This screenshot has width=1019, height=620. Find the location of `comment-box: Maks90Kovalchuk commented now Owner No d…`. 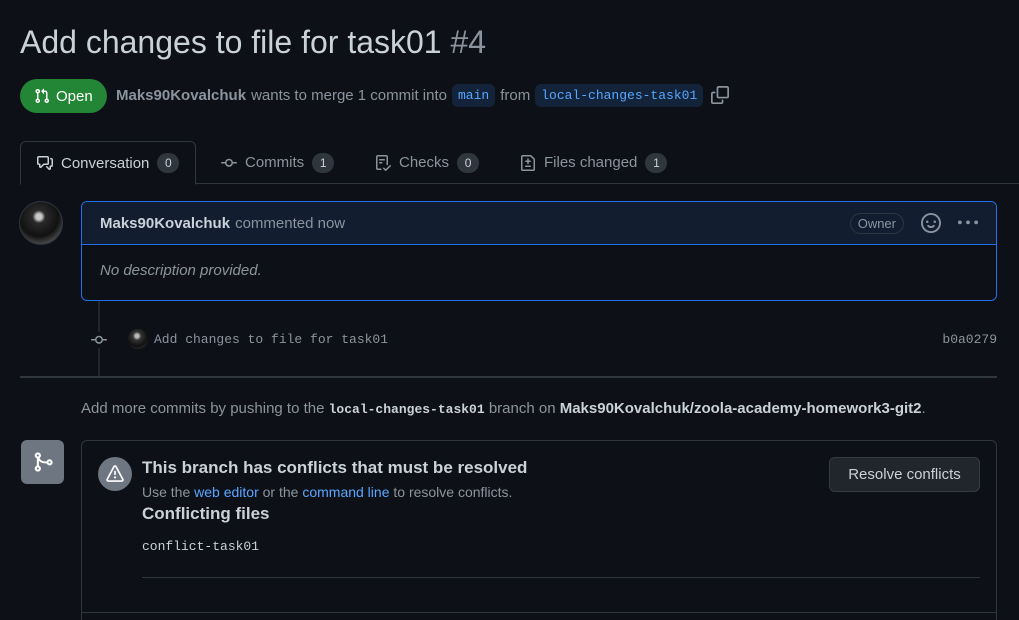

comment-box: Maks90Kovalchuk commented now Owner No d… is located at coordinates (539, 251).